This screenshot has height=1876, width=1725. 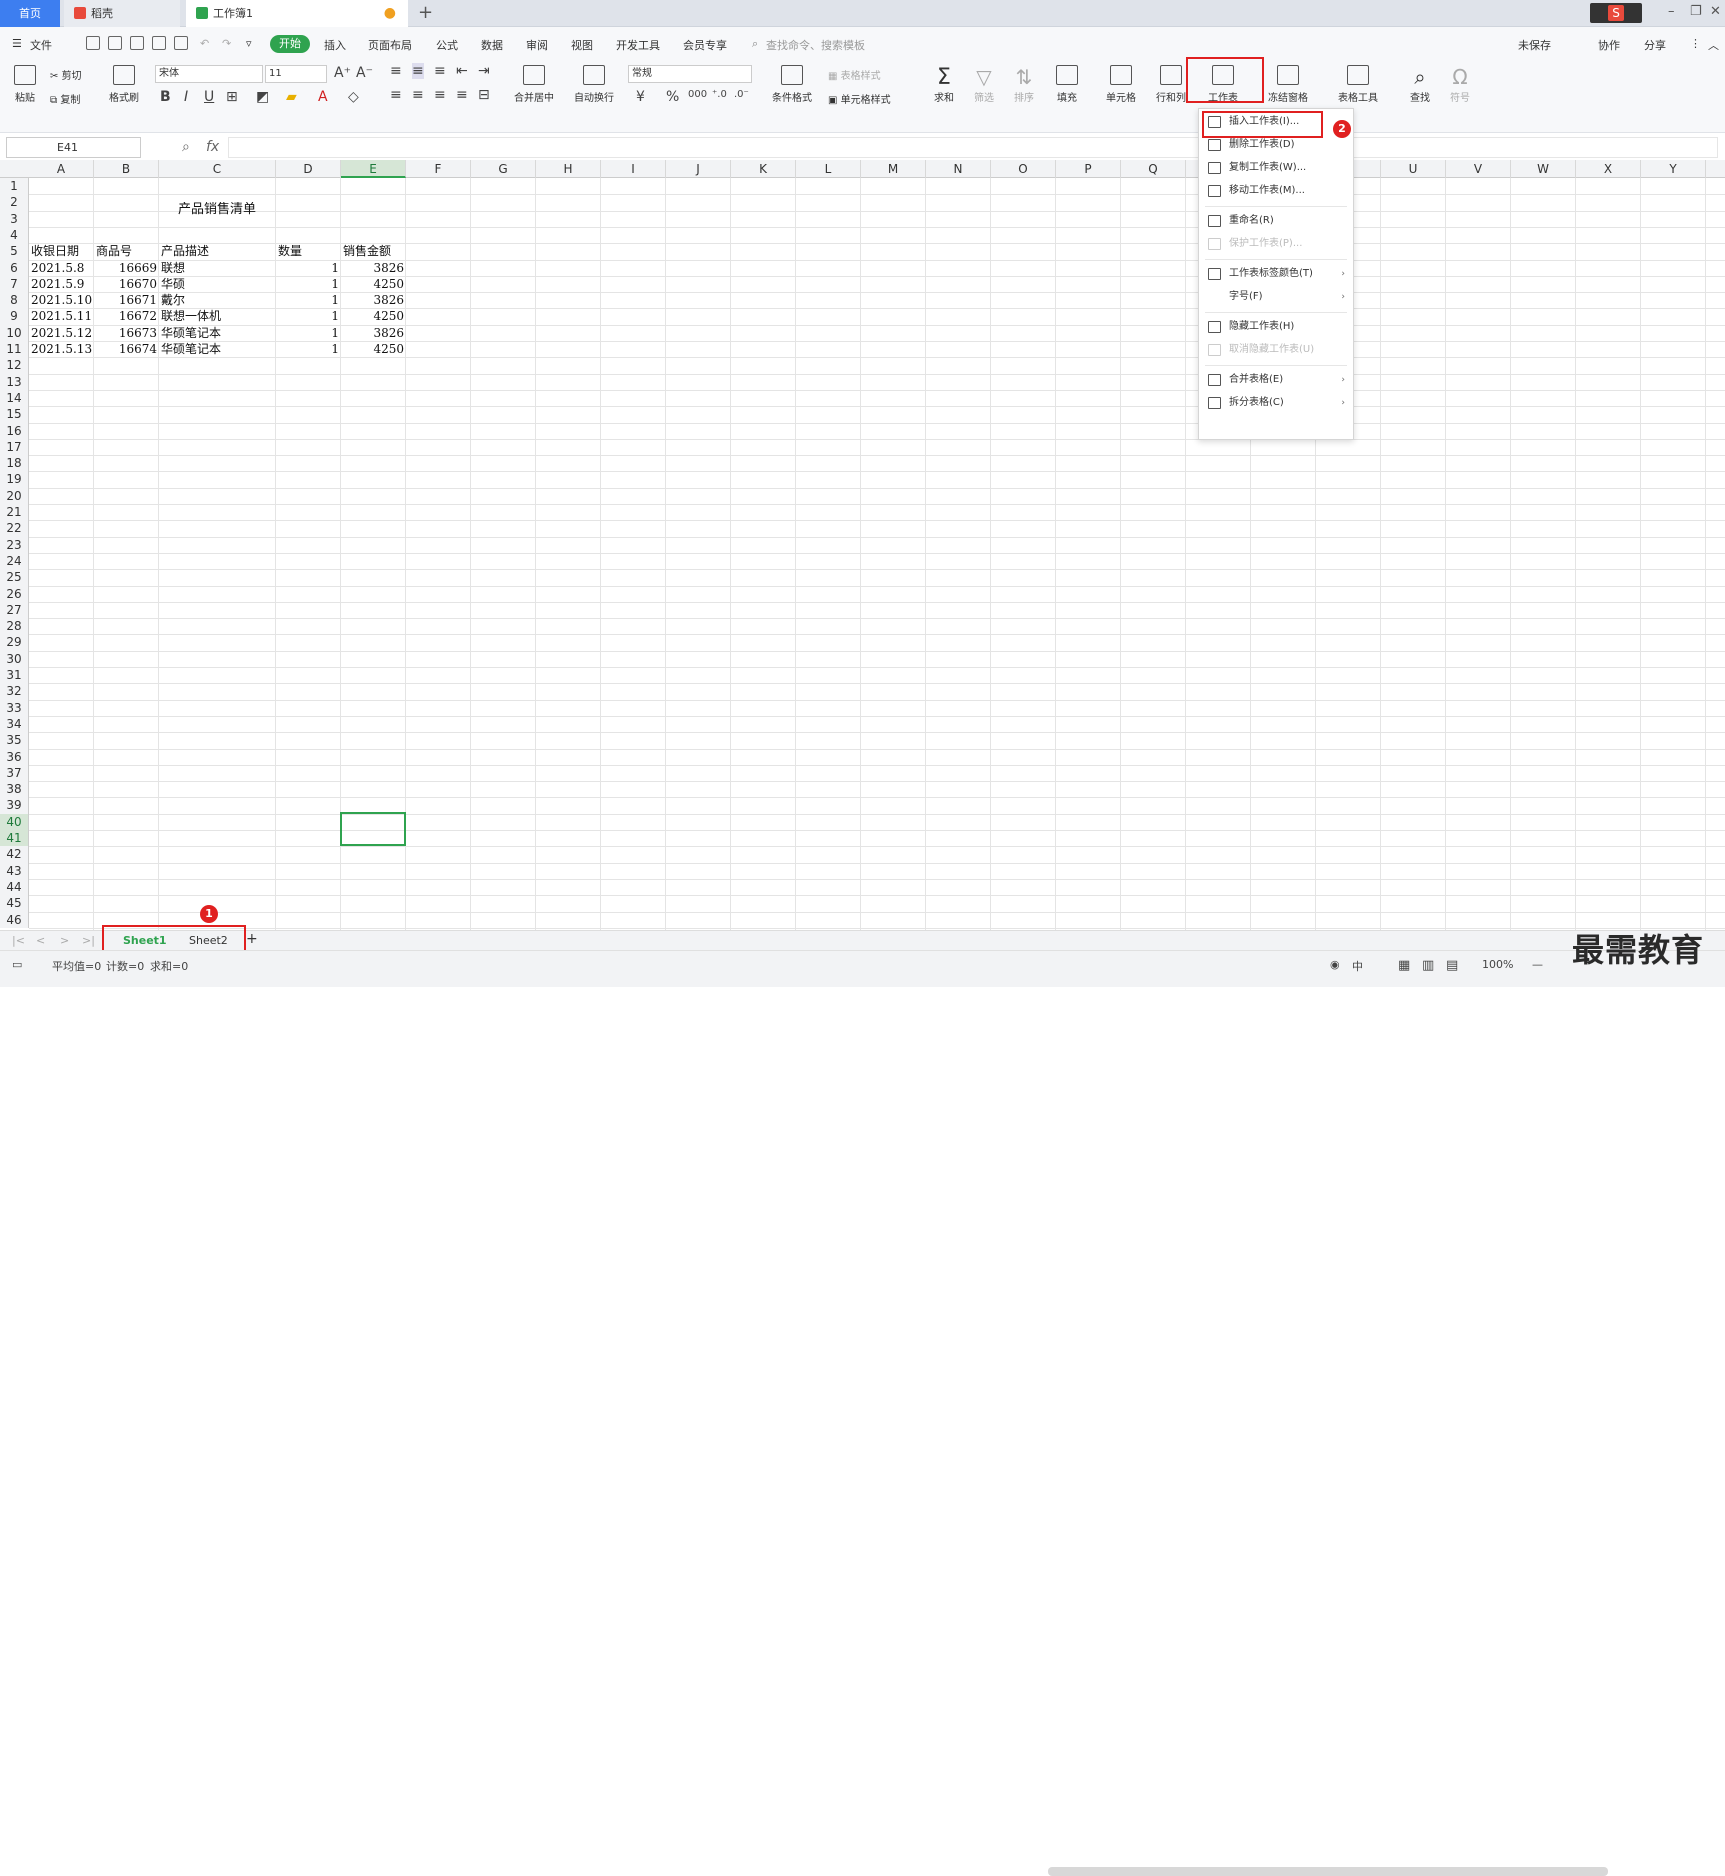 I want to click on cell-C11: 华硕笔记本, so click(x=217, y=349).